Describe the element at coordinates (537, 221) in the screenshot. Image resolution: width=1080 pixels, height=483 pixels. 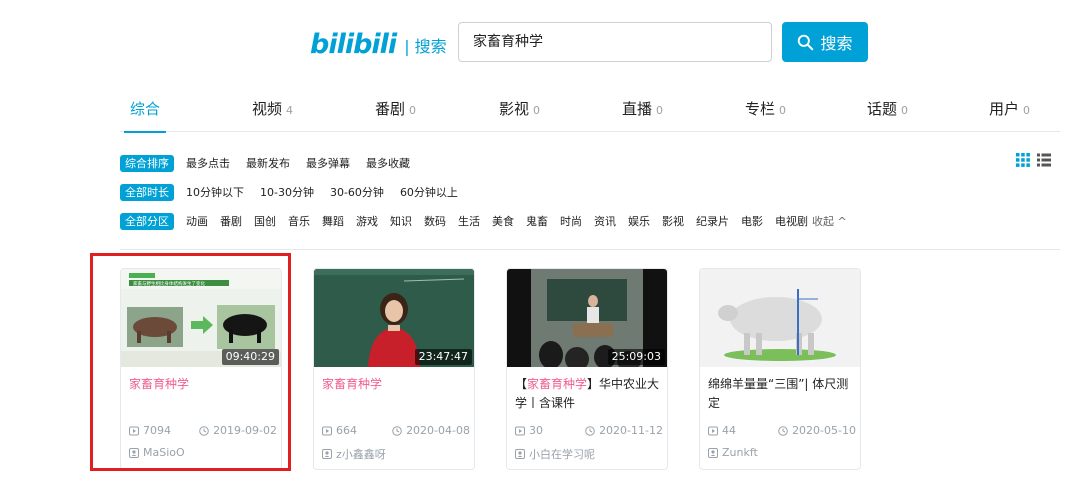
I see `zone-option: 鬼畜` at that location.